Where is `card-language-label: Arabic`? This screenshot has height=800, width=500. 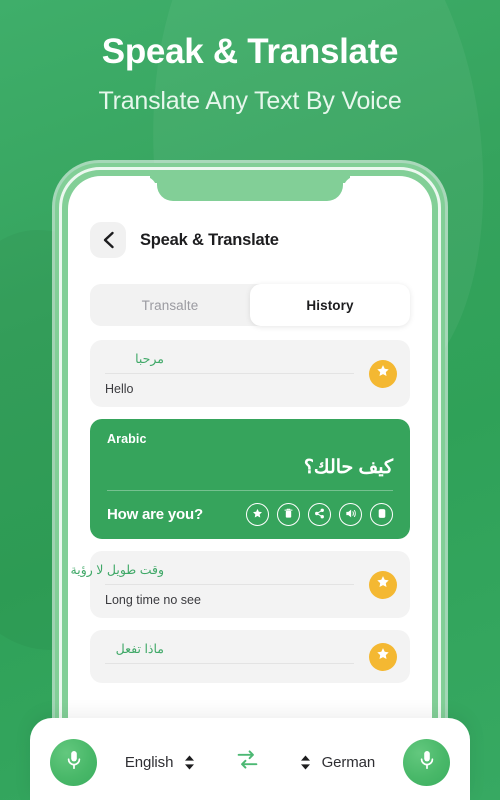 card-language-label: Arabic is located at coordinates (127, 439).